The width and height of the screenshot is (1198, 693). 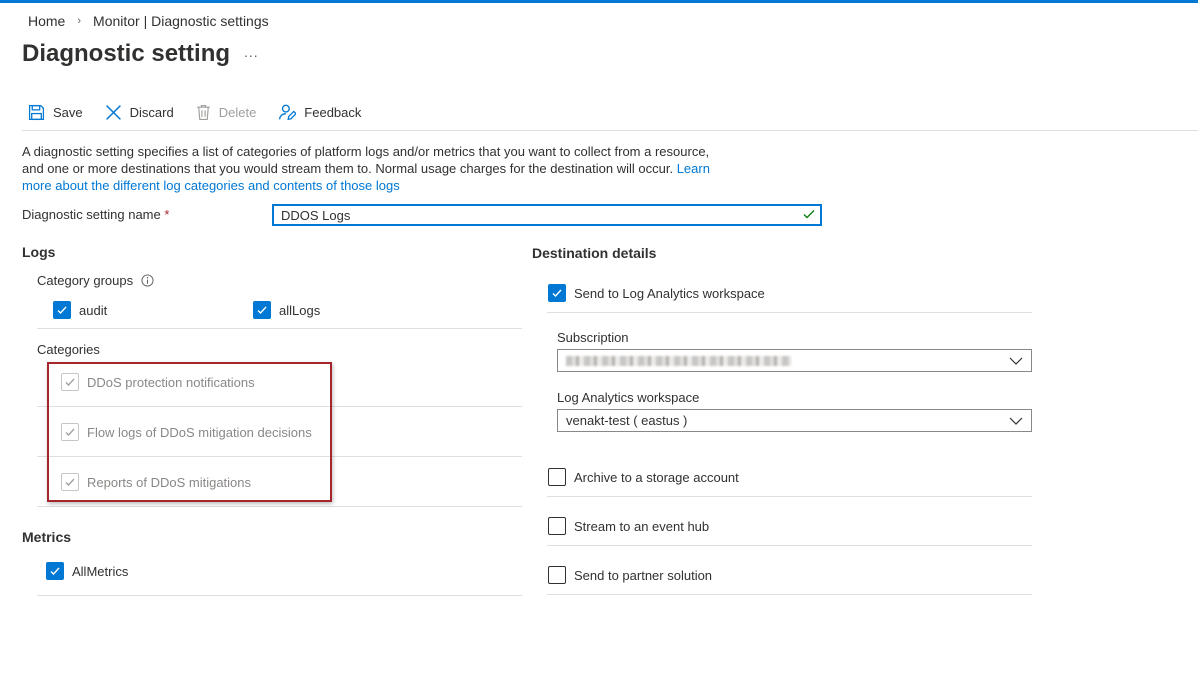 What do you see at coordinates (300, 310) in the screenshot?
I see `checkbox-alllogs-label: allLogs` at bounding box center [300, 310].